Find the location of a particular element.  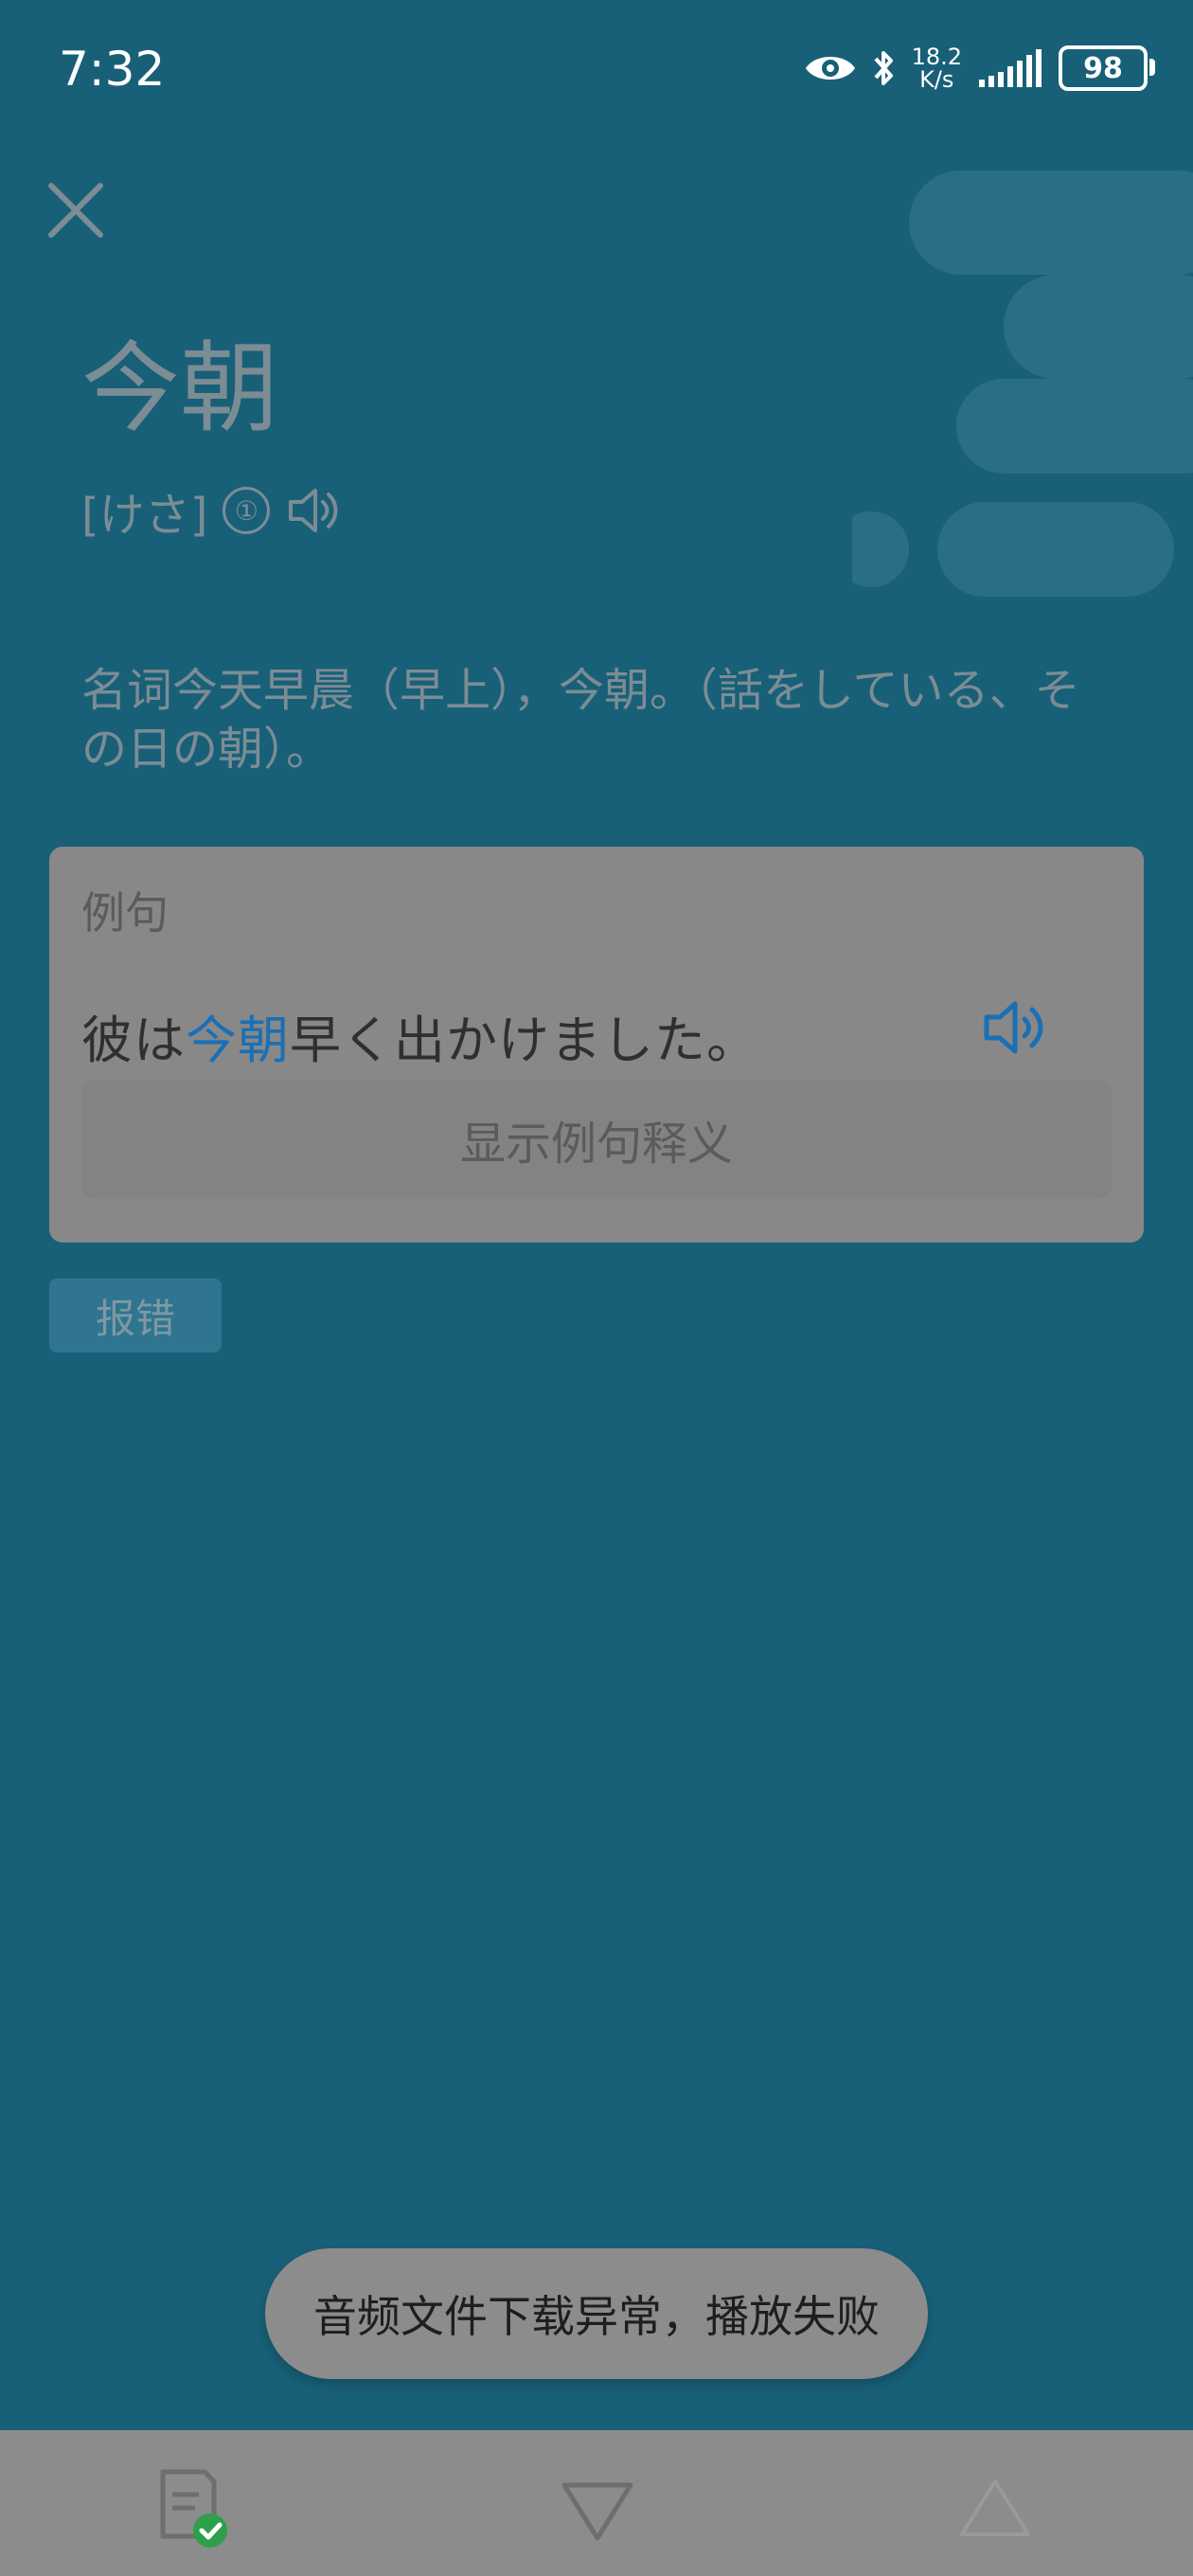

sentence-highlight: 今朝 is located at coordinates (238, 1040).